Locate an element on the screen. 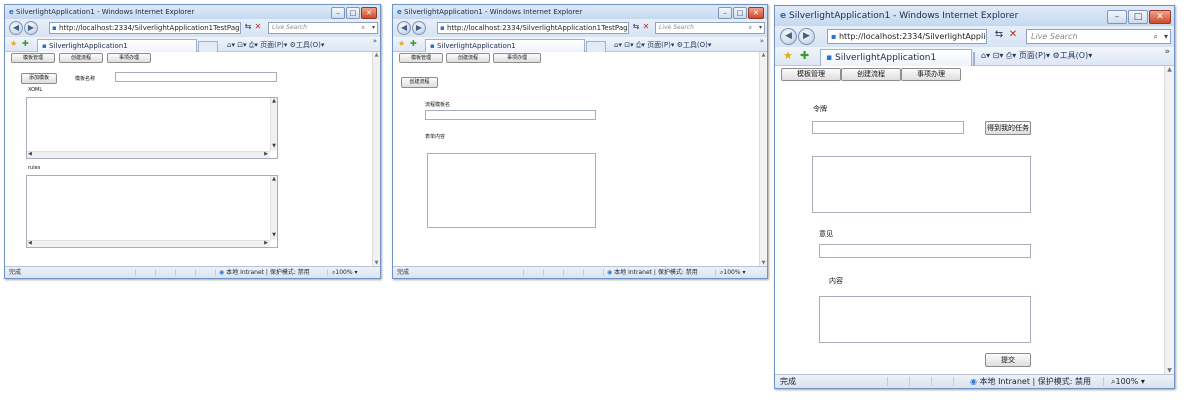  content-textarea is located at coordinates (925, 319).